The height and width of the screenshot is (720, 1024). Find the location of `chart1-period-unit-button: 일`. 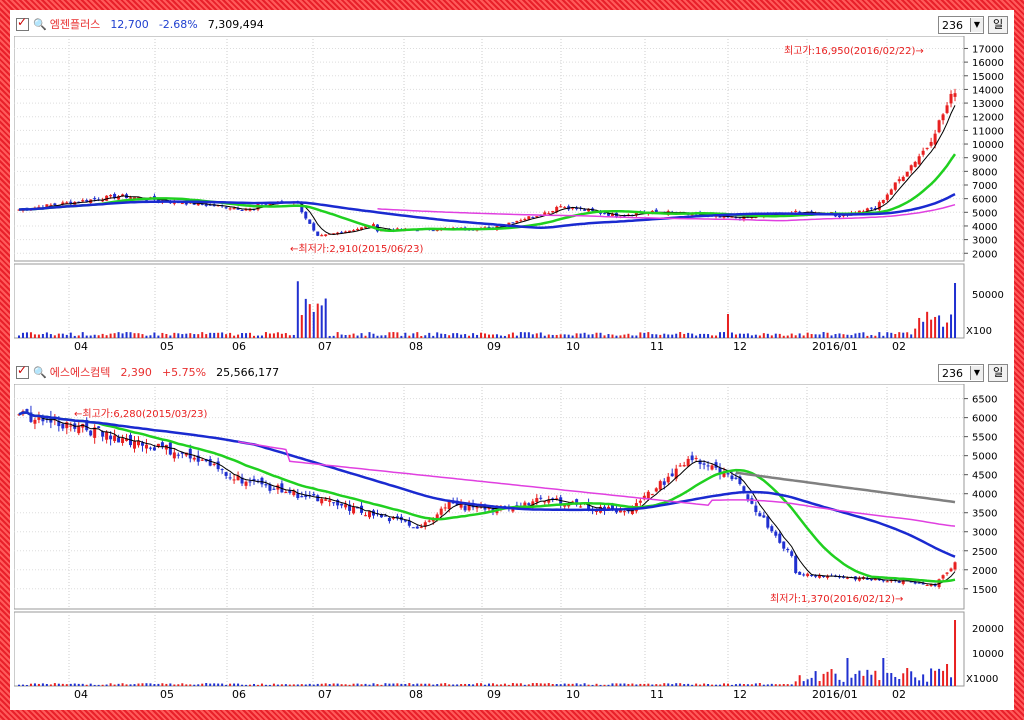

chart1-period-unit-button: 일 is located at coordinates (998, 25).